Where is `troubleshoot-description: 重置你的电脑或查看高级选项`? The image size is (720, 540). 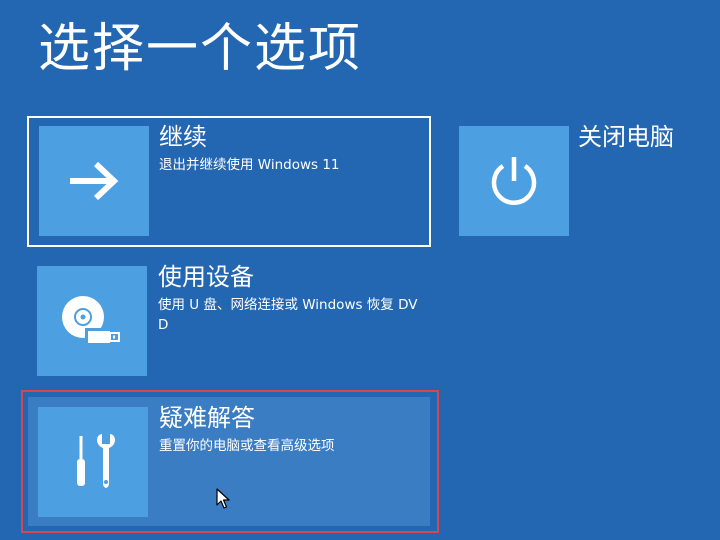
troubleshoot-description: 重置你的电脑或查看高级选项 is located at coordinates (247, 446).